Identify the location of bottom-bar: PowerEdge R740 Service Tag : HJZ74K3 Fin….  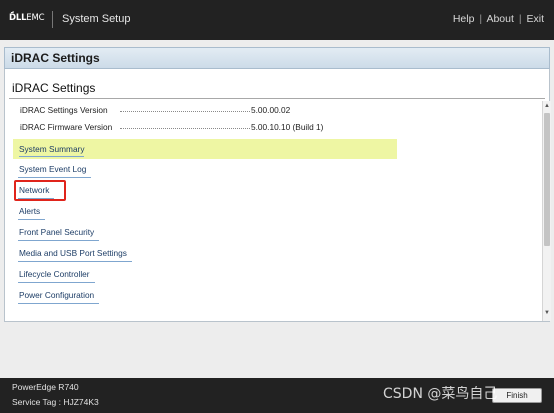
(277, 395).